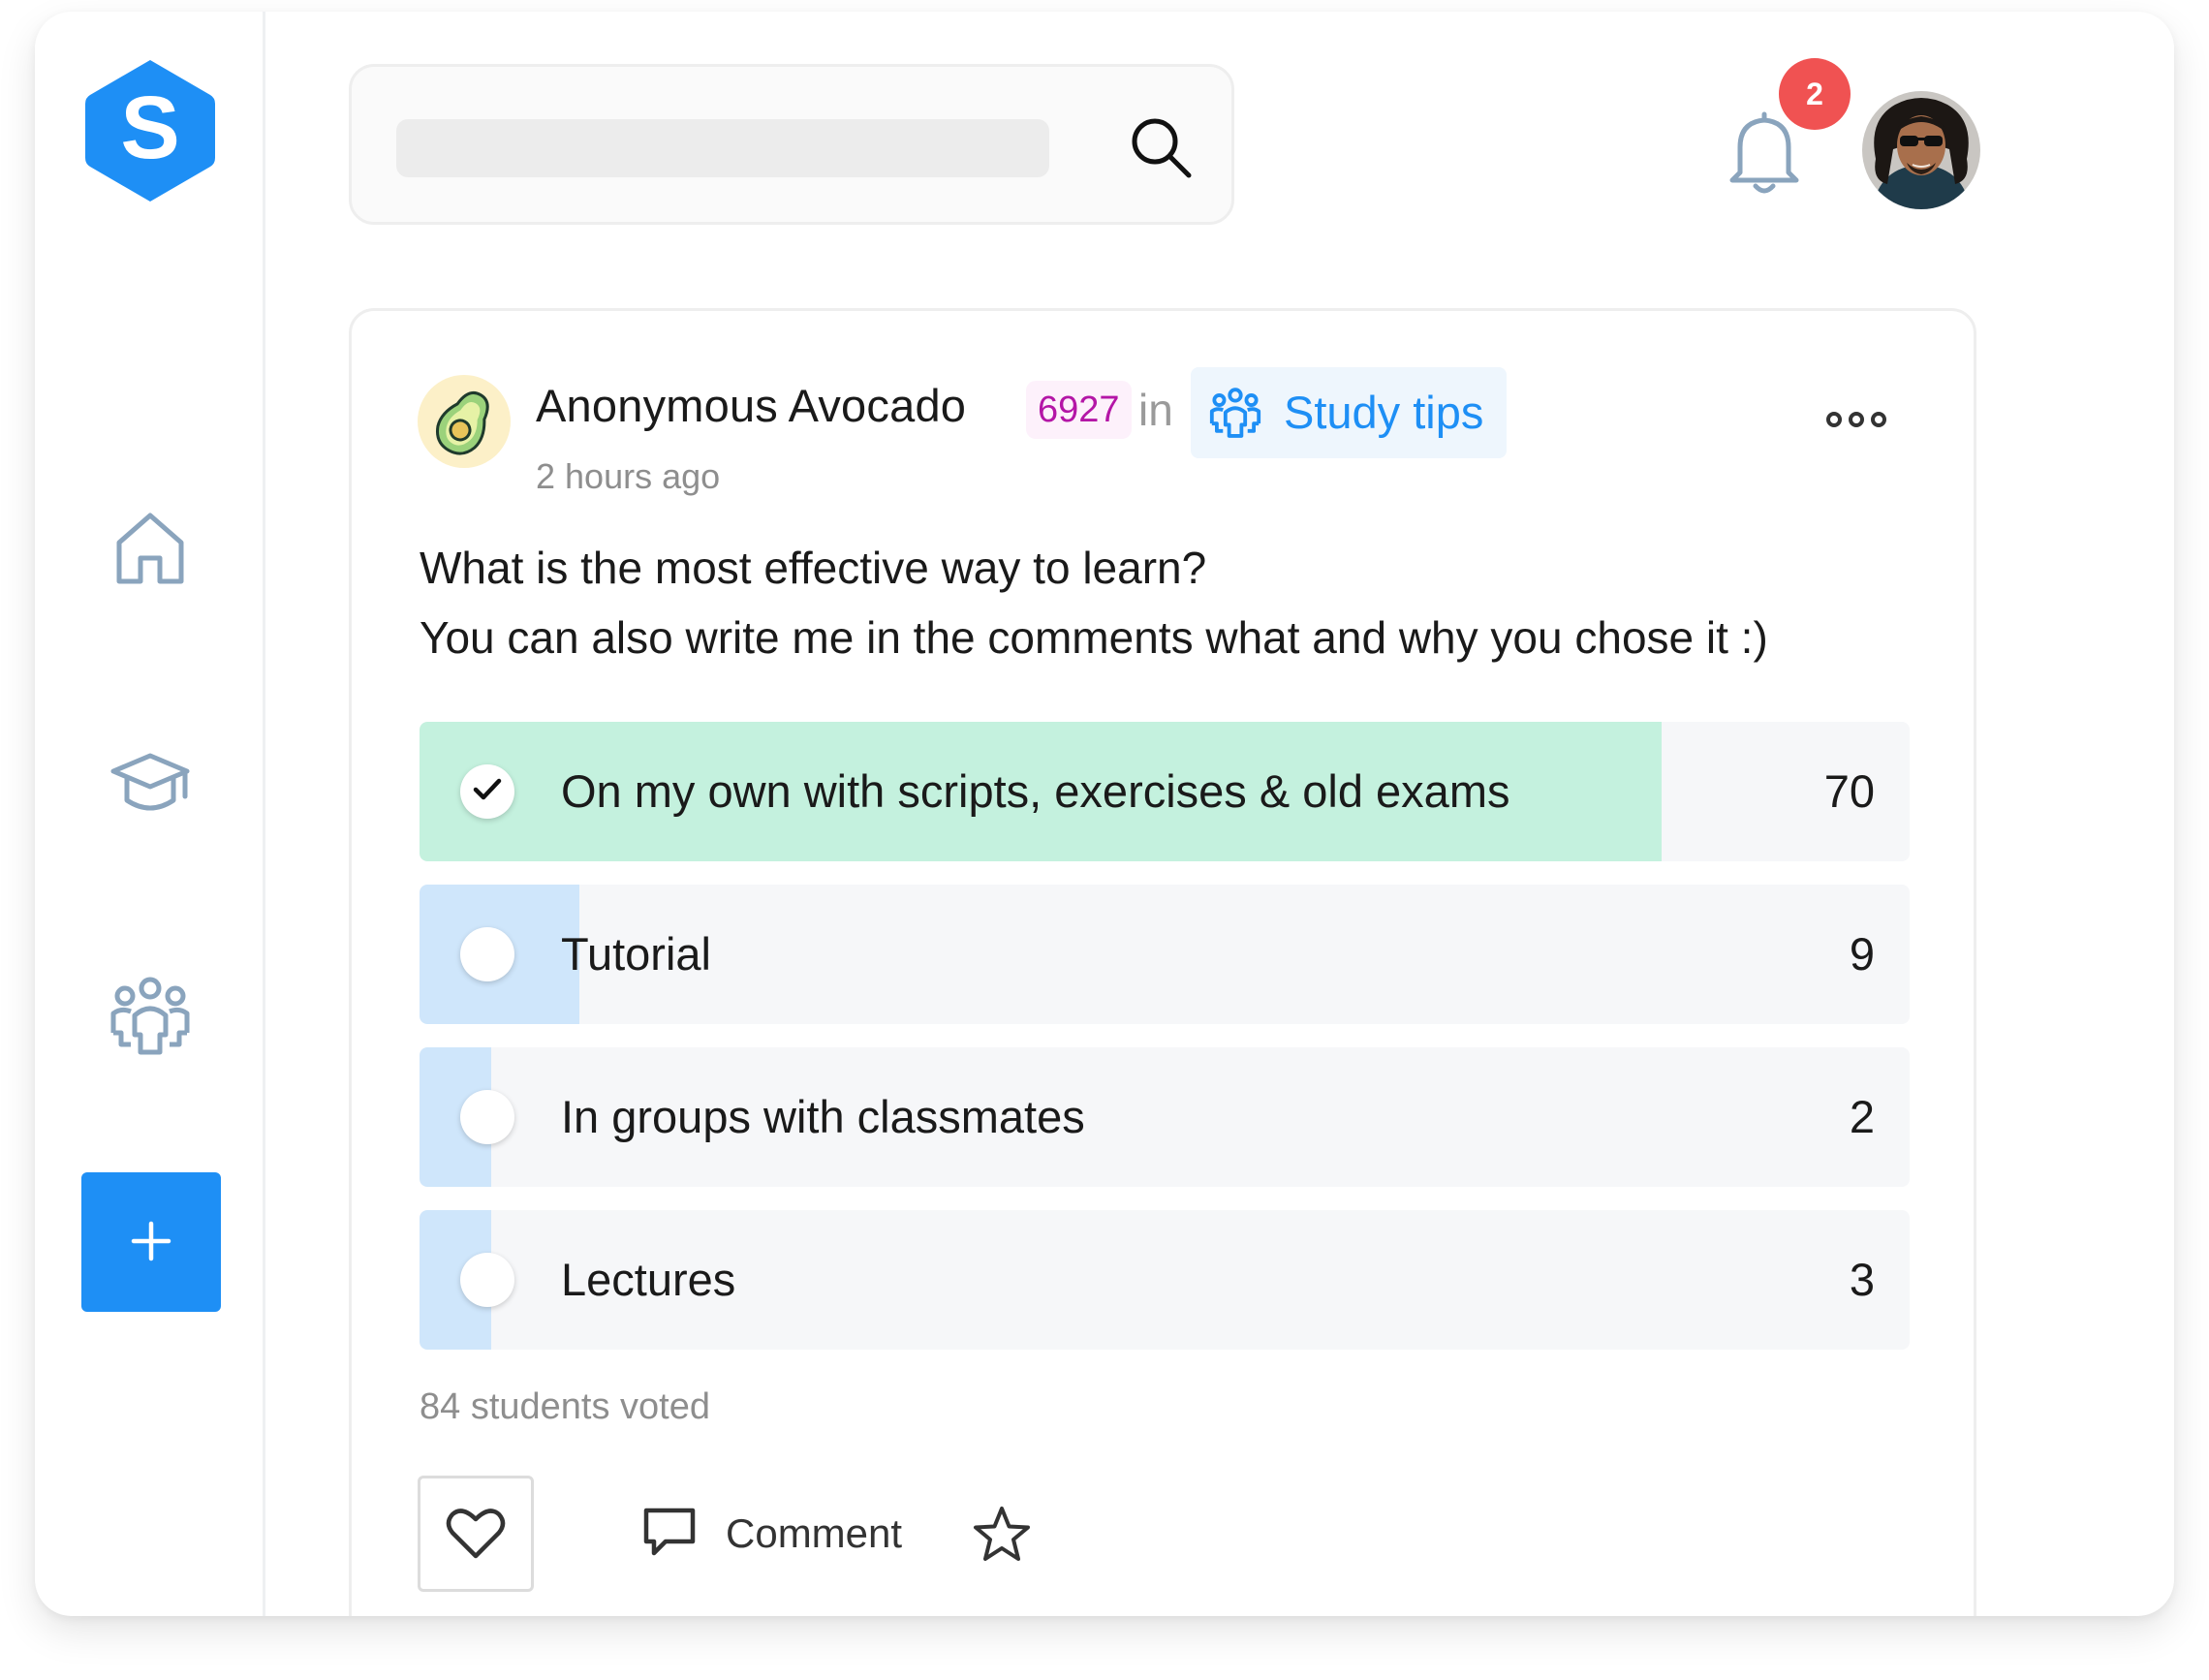  What do you see at coordinates (628, 476) in the screenshot?
I see `post-timestamp: 2 hours ago` at bounding box center [628, 476].